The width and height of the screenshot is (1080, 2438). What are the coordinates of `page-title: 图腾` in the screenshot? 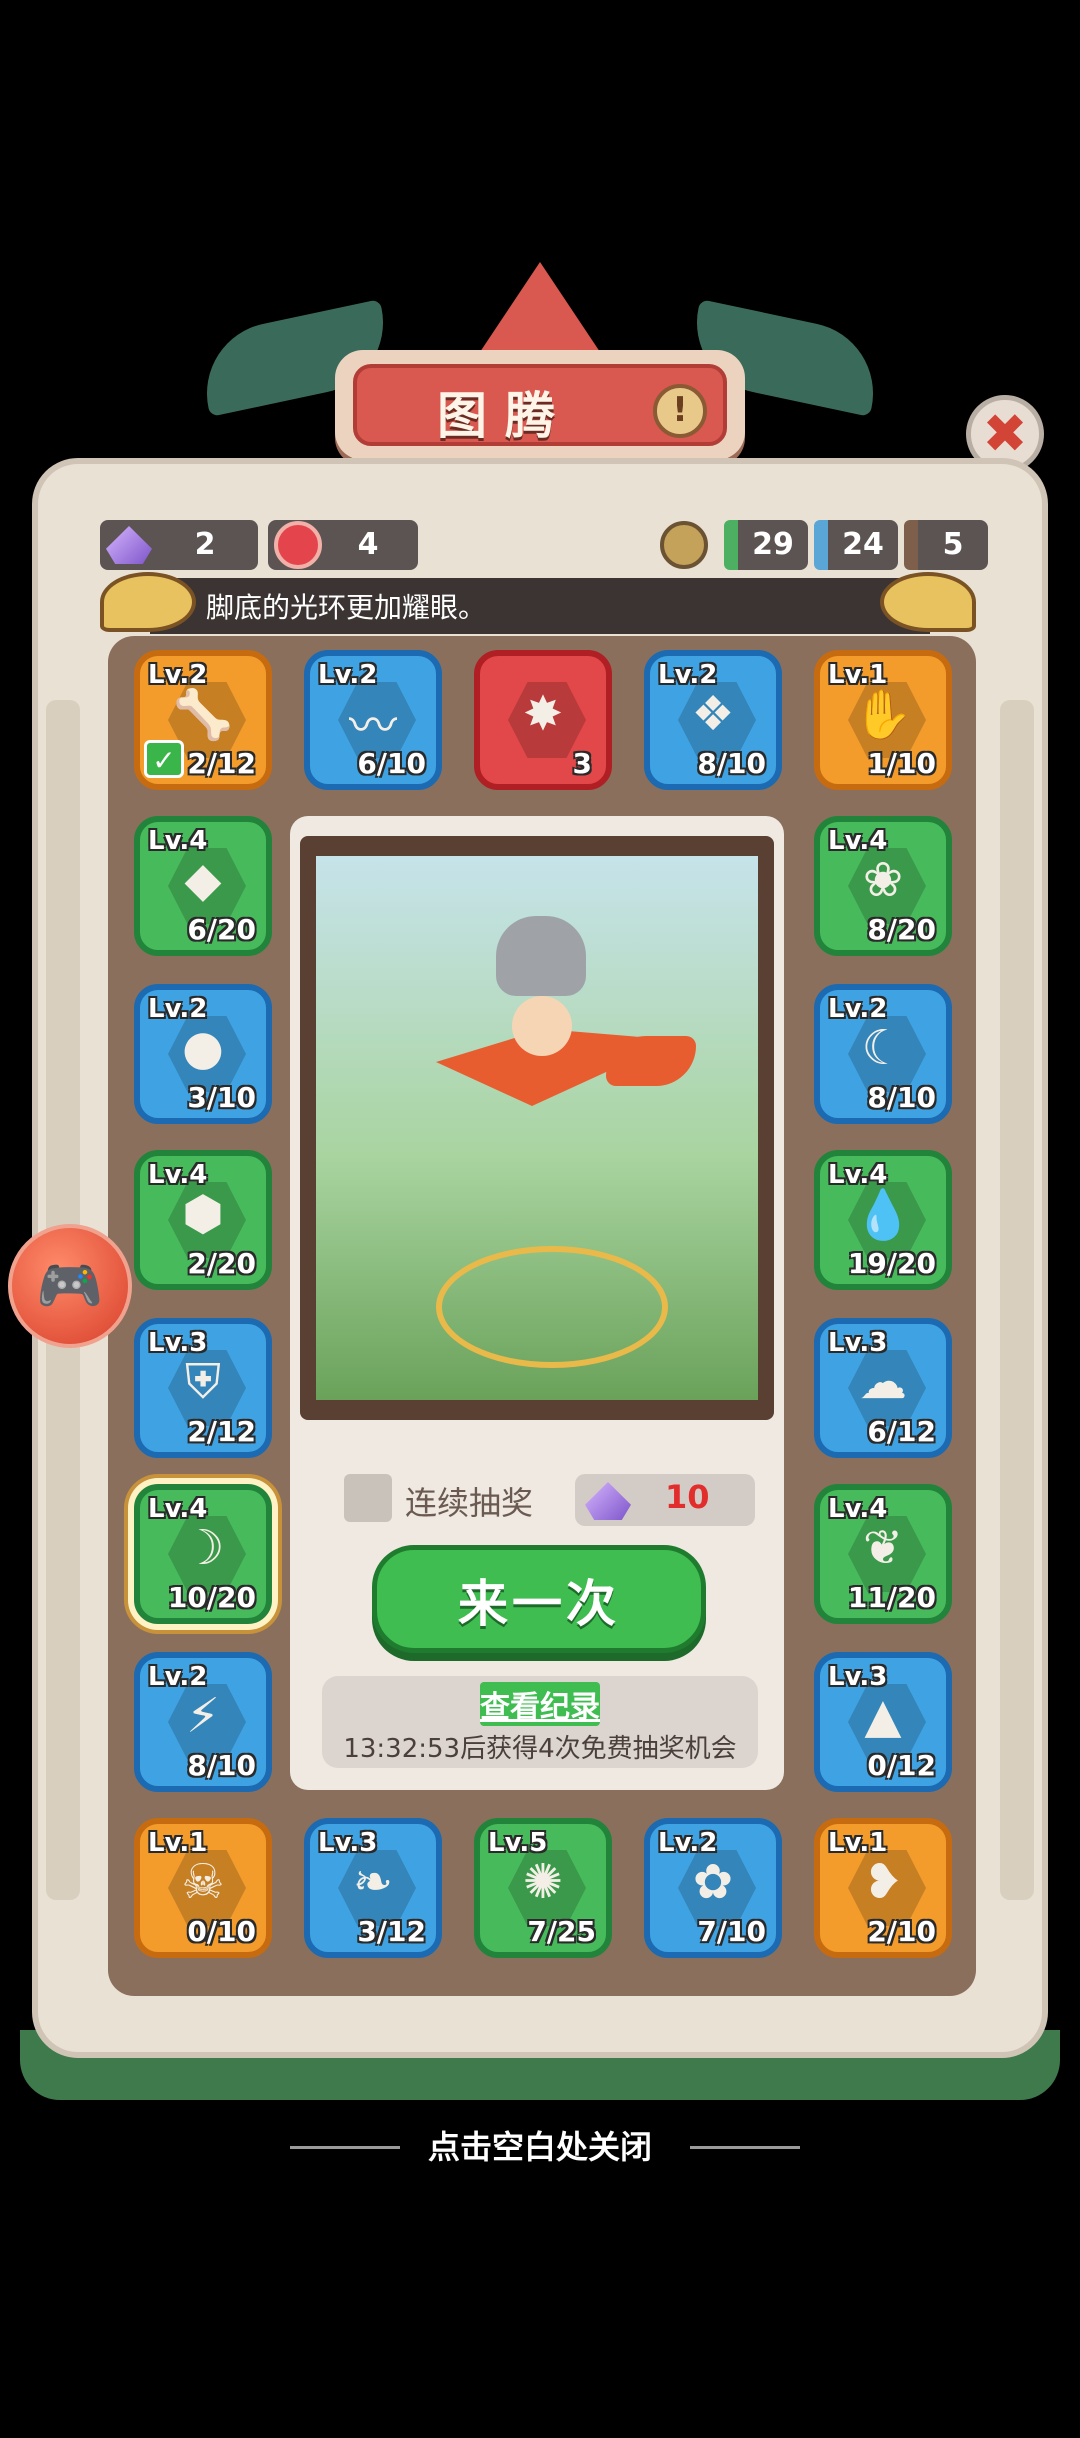 It's located at (505, 416).